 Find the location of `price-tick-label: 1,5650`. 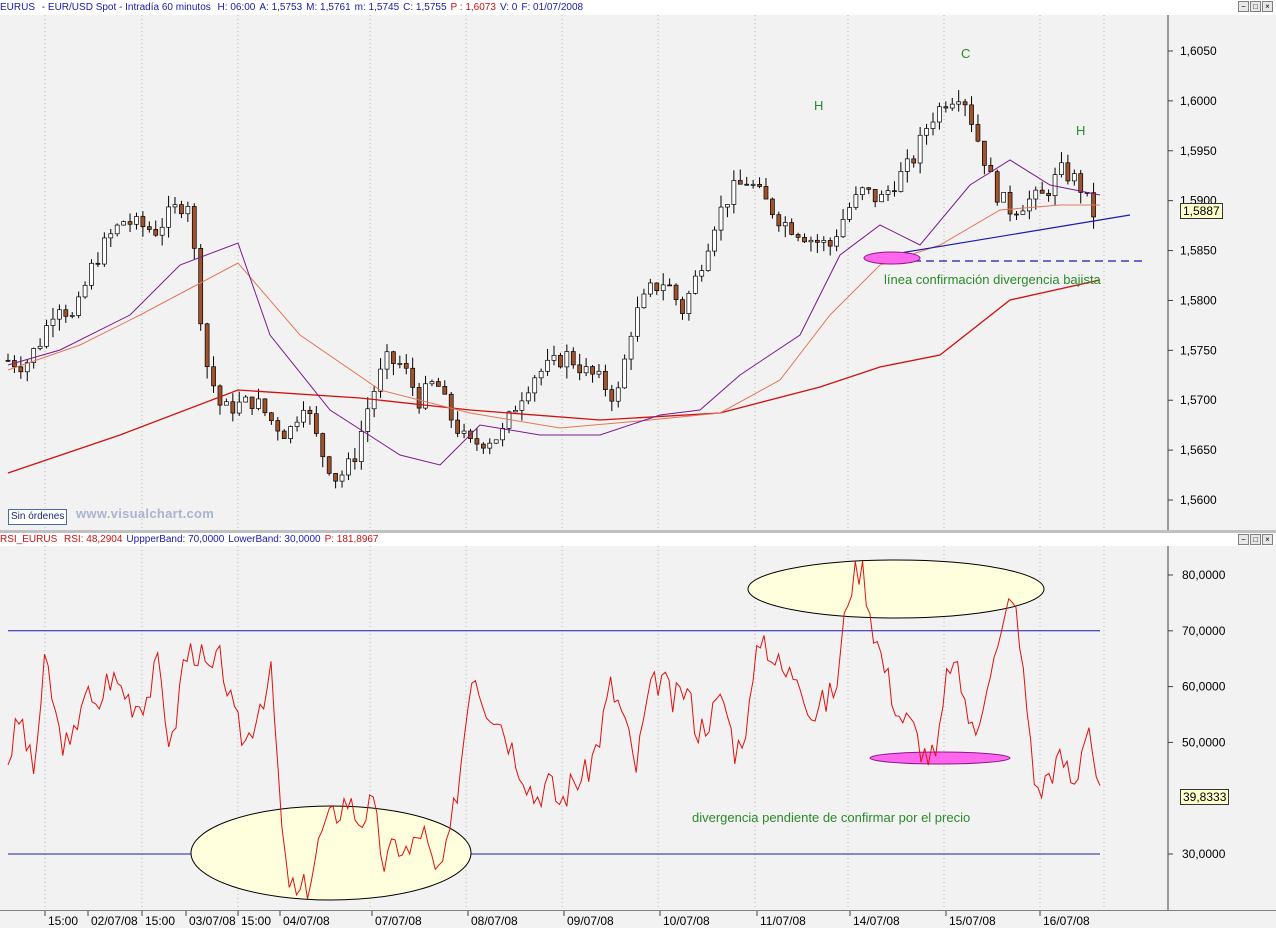

price-tick-label: 1,5650 is located at coordinates (1198, 450).